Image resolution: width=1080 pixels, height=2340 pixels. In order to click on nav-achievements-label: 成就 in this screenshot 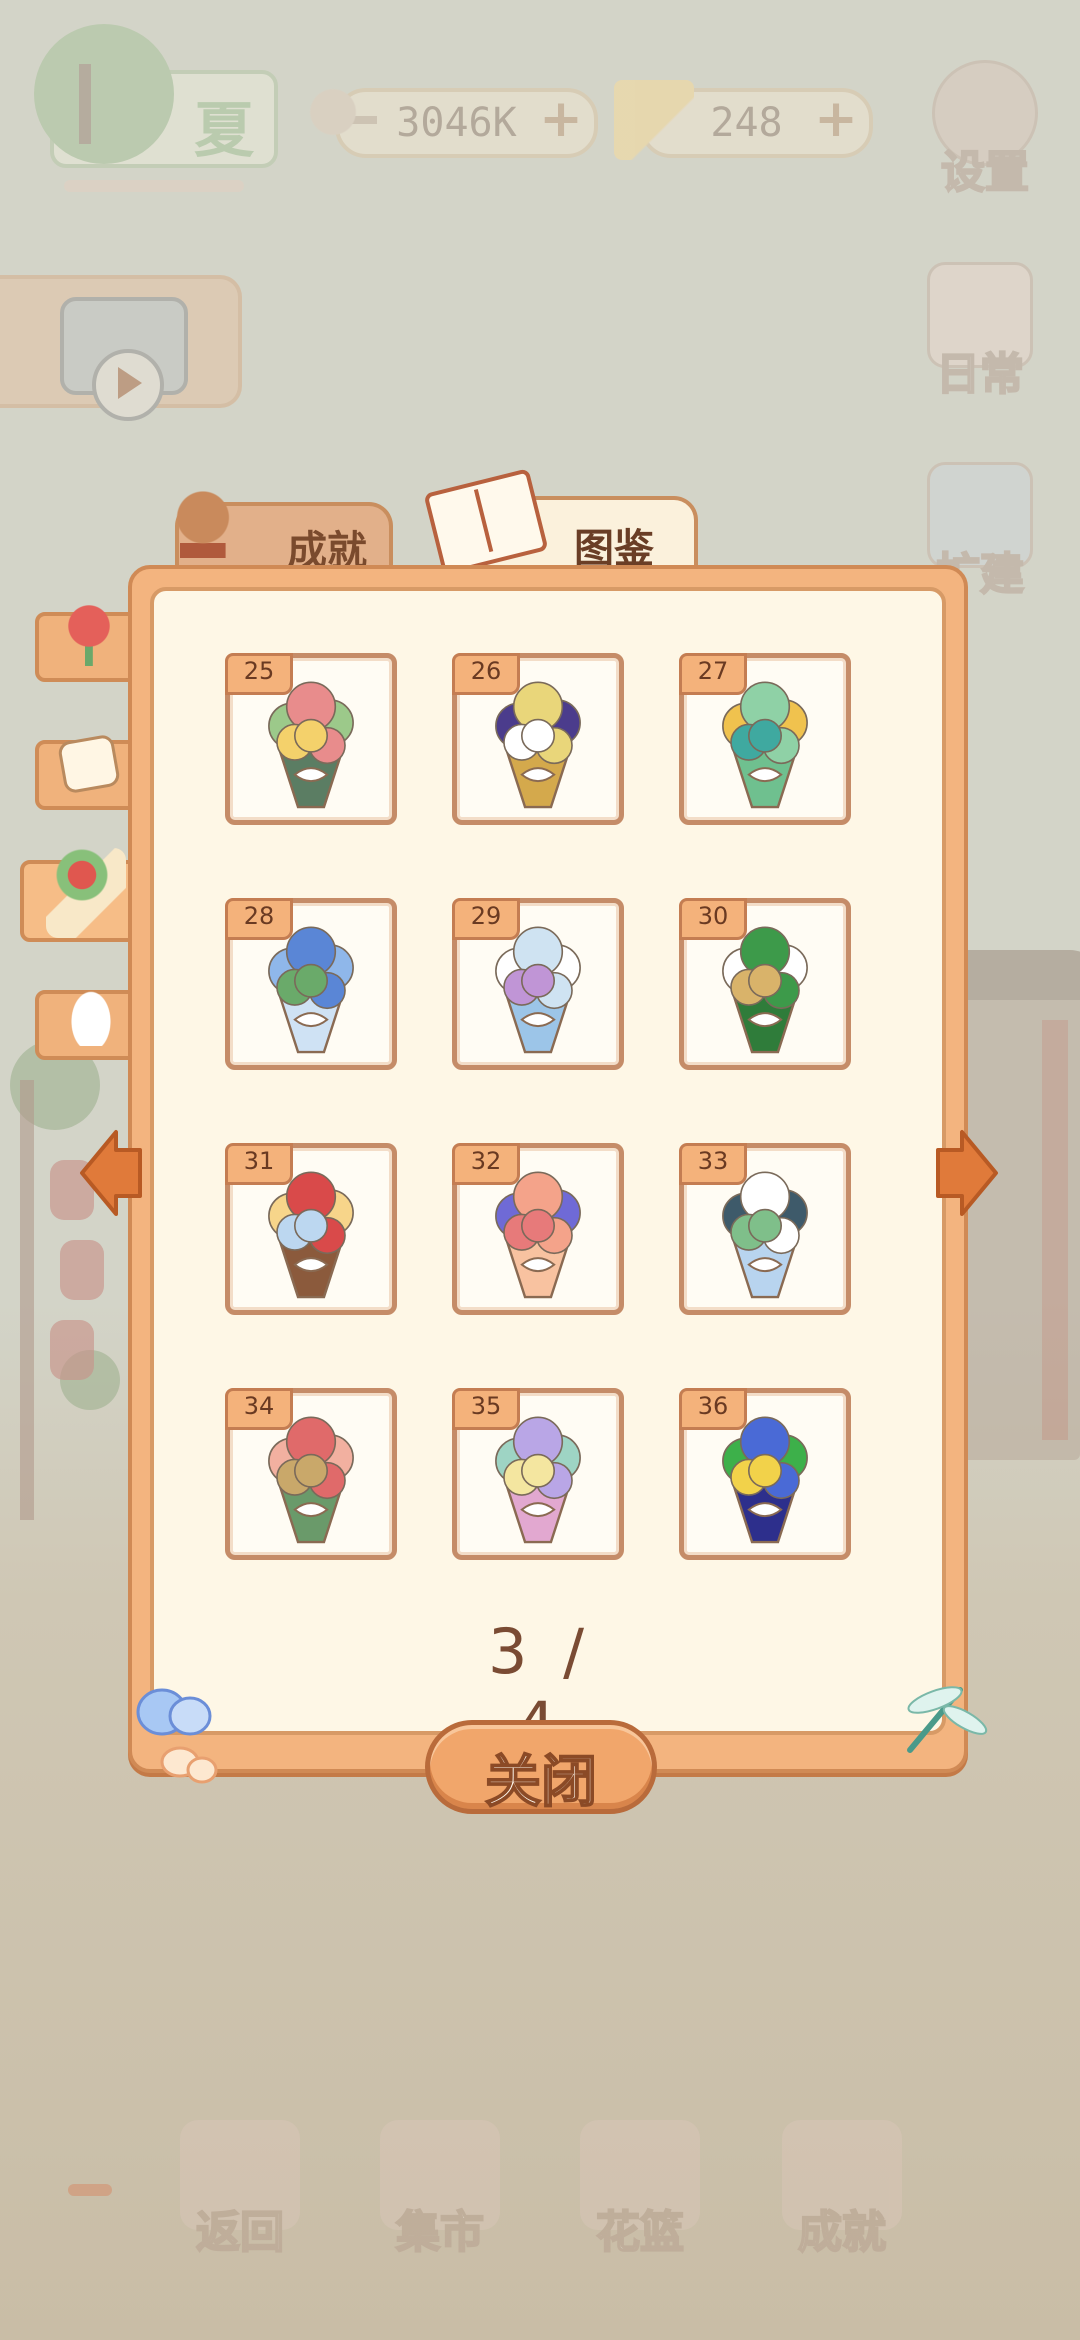, I will do `click(842, 2232)`.